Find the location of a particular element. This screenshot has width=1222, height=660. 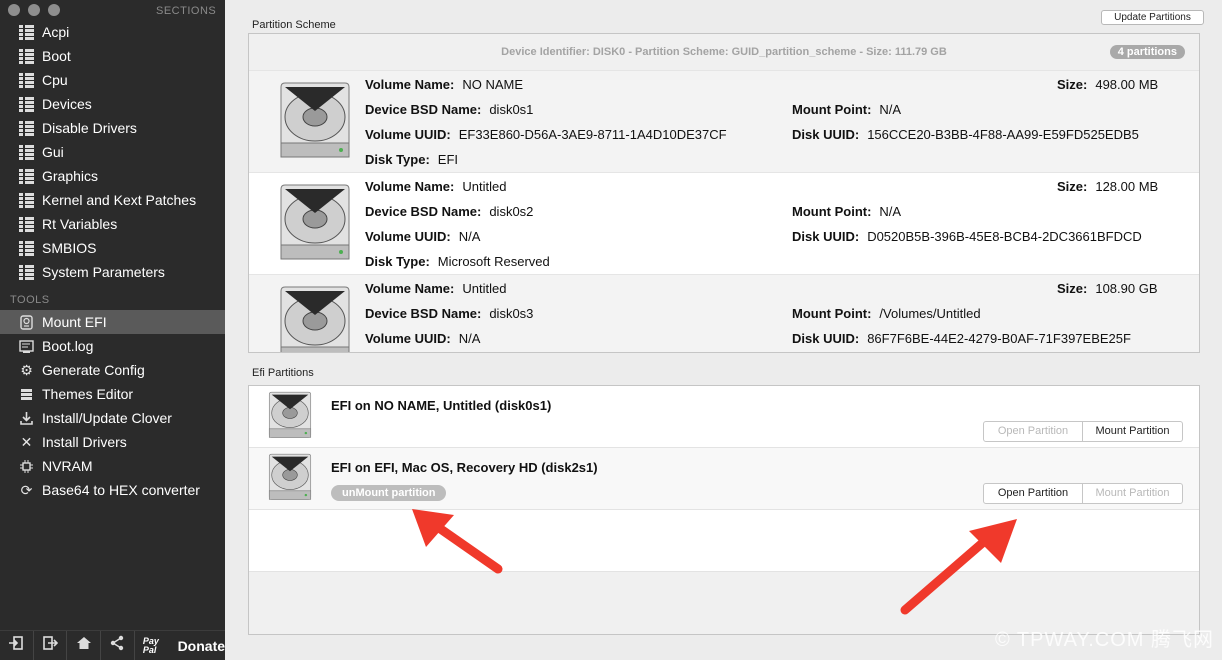

size-value: 108.90 GB is located at coordinates (1126, 288).